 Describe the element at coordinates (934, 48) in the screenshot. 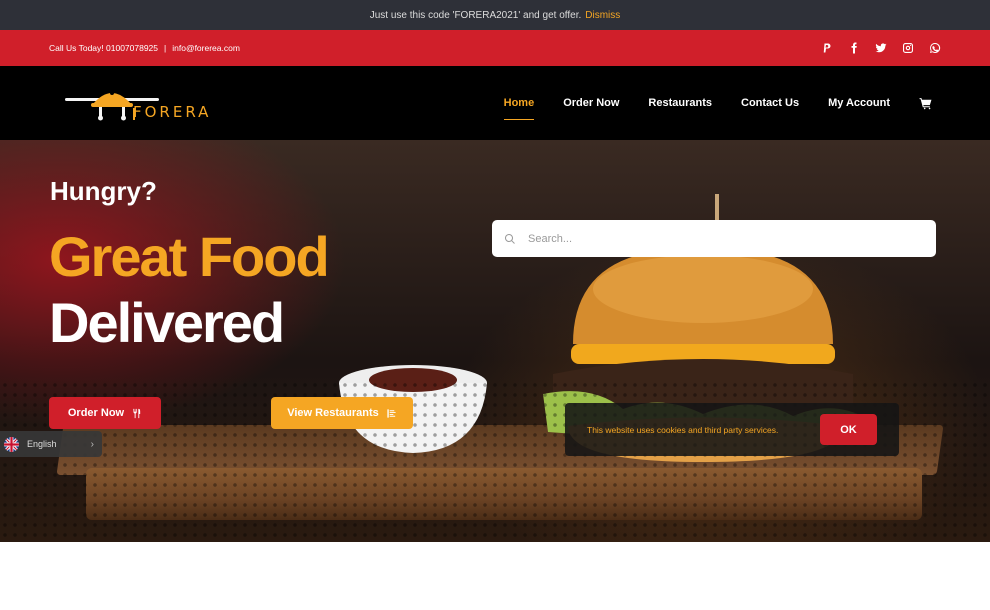

I see `whatsapp-icon` at that location.